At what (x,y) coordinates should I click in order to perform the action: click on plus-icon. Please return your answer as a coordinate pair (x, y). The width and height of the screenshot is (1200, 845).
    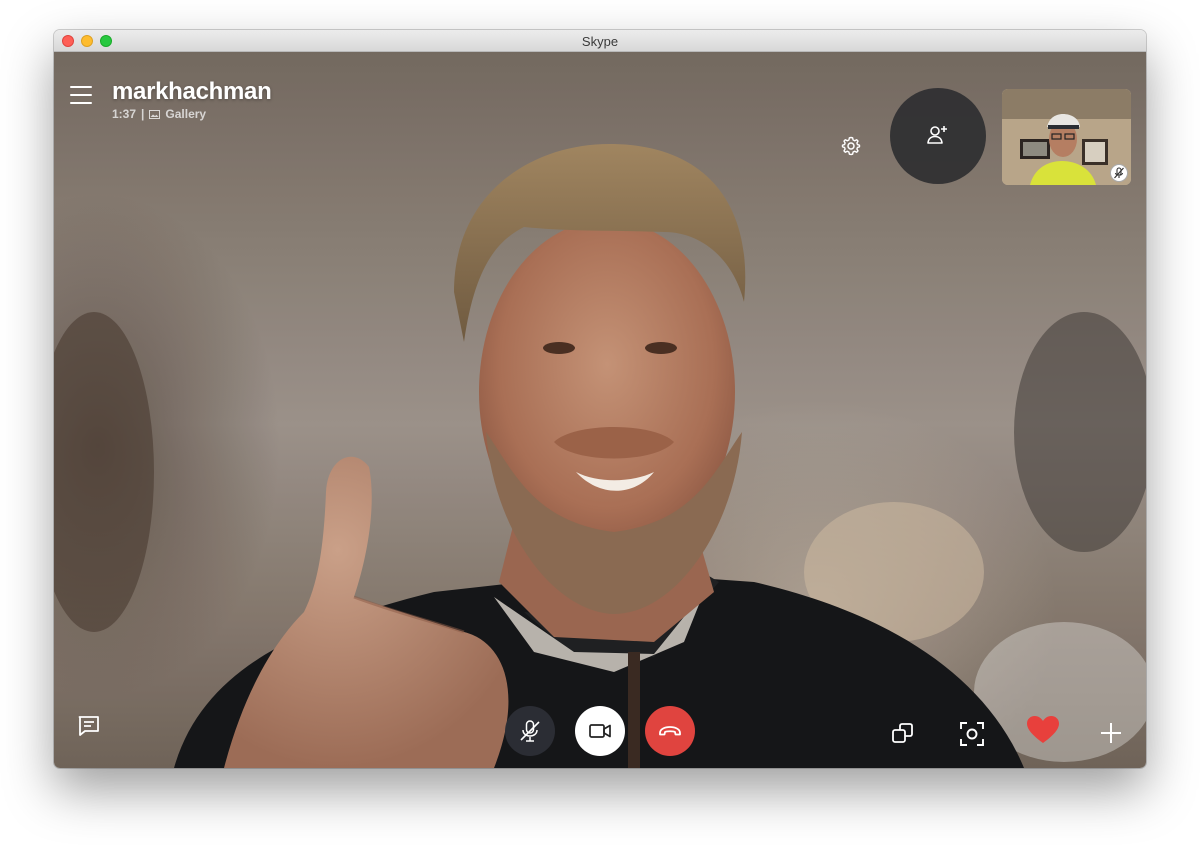
    Looking at the image, I should click on (1111, 733).